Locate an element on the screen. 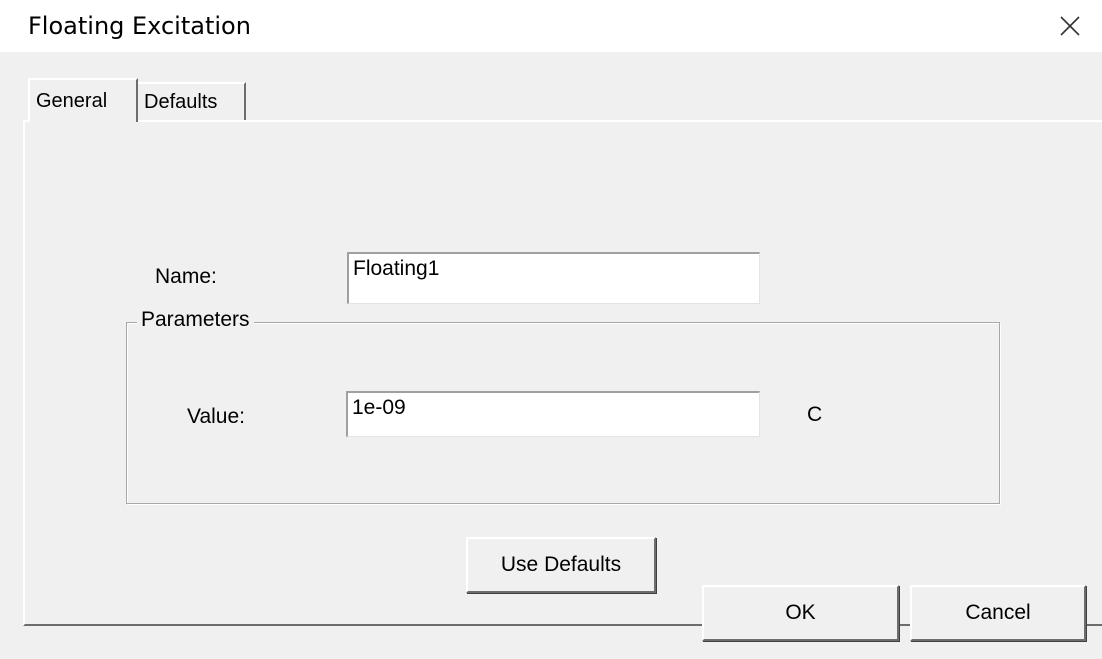 The height and width of the screenshot is (659, 1102). tab-defaults-label: Defaults is located at coordinates (181, 101).